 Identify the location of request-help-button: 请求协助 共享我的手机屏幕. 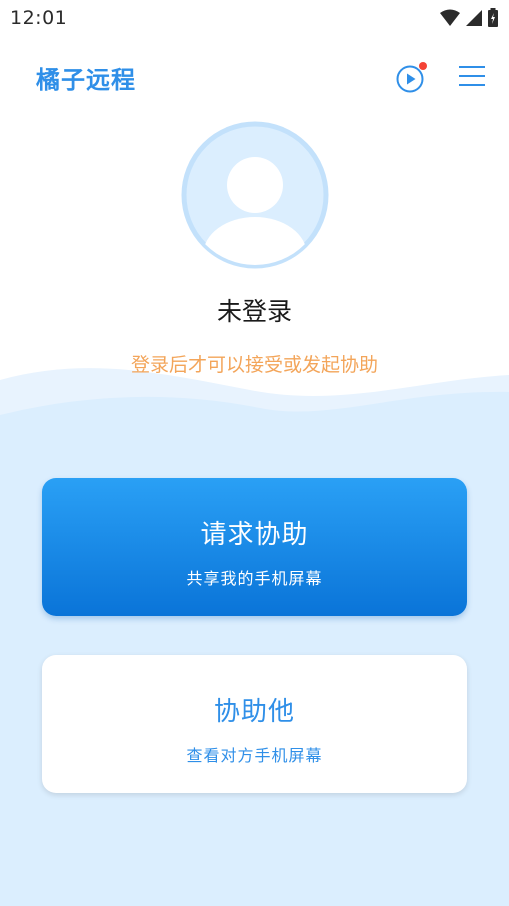
(254, 547).